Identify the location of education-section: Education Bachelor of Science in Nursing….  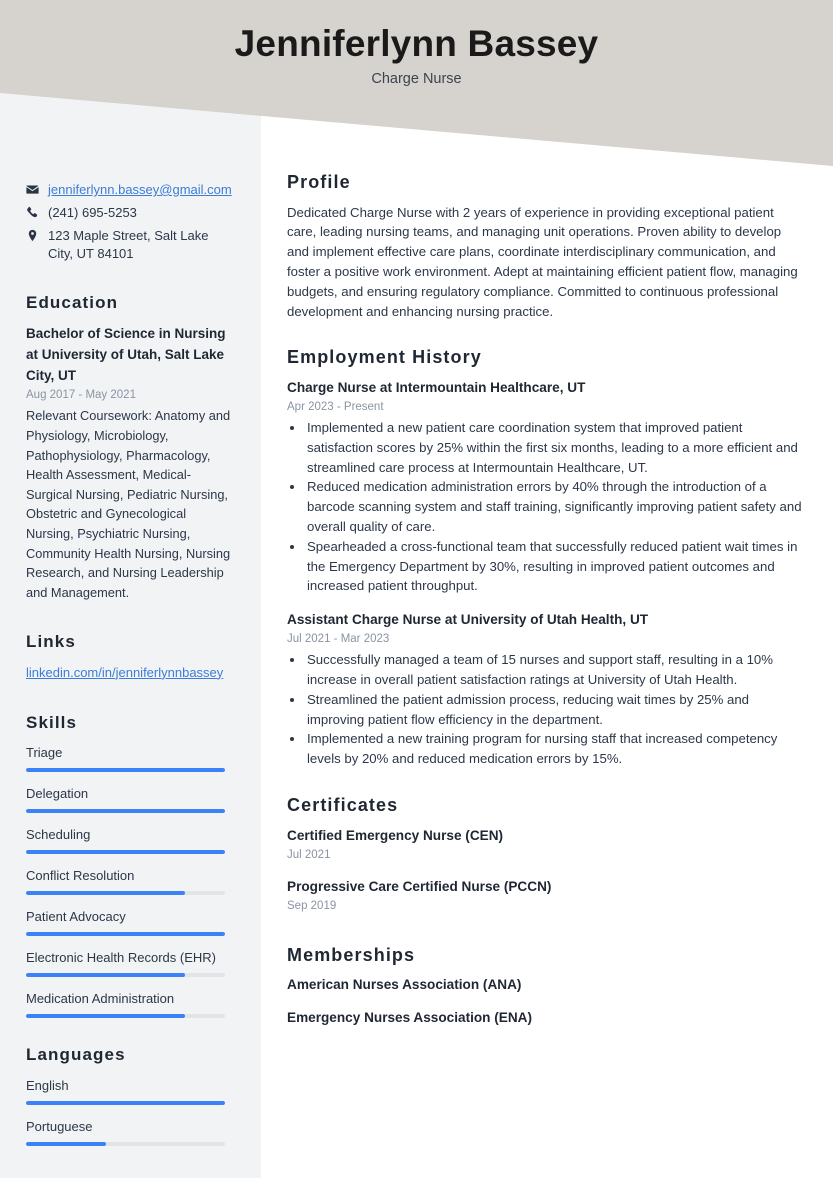
(130, 447).